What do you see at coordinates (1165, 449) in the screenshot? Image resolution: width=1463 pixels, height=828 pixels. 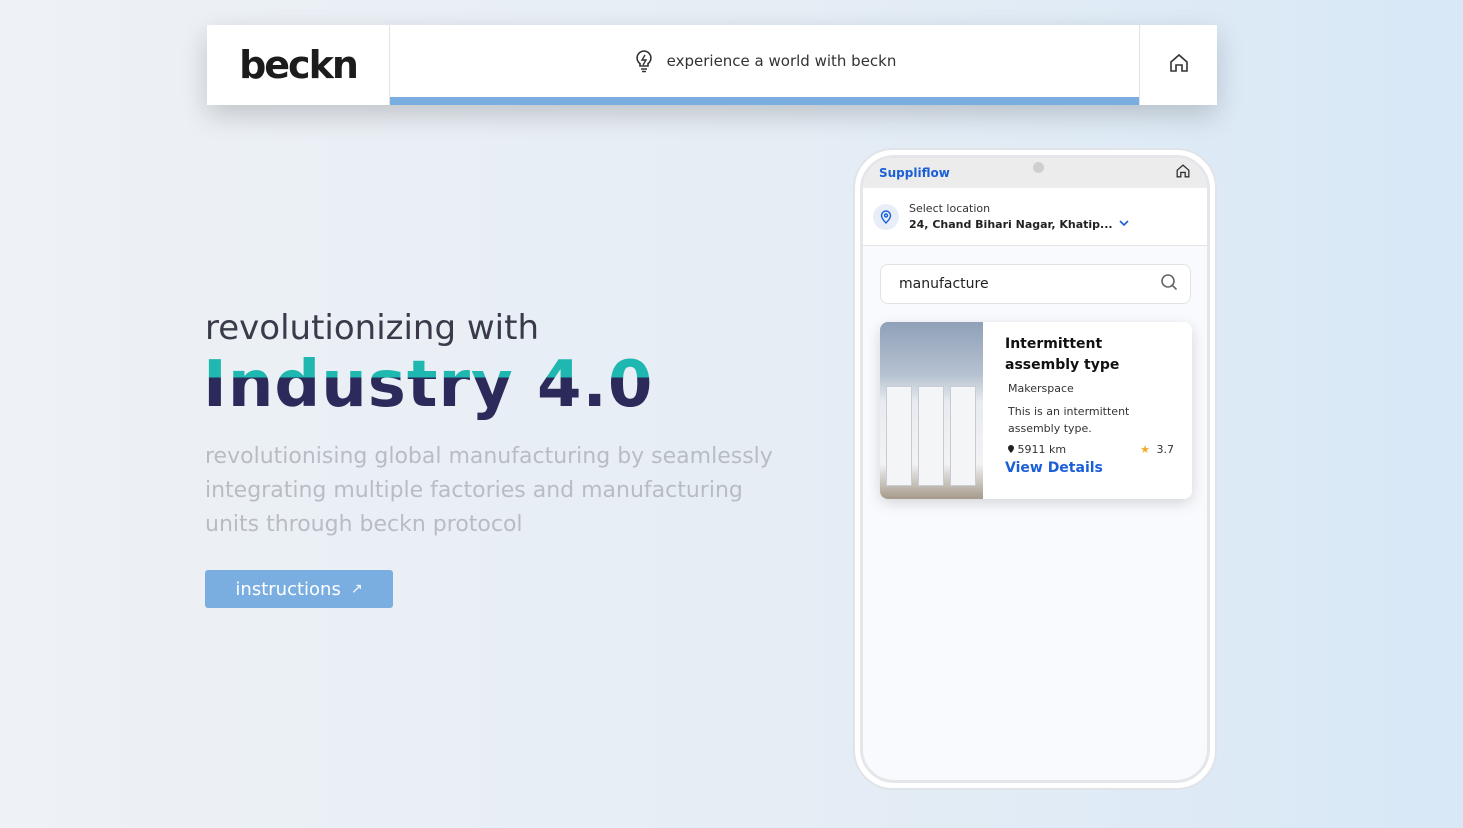 I see `rating-value: 3.7` at bounding box center [1165, 449].